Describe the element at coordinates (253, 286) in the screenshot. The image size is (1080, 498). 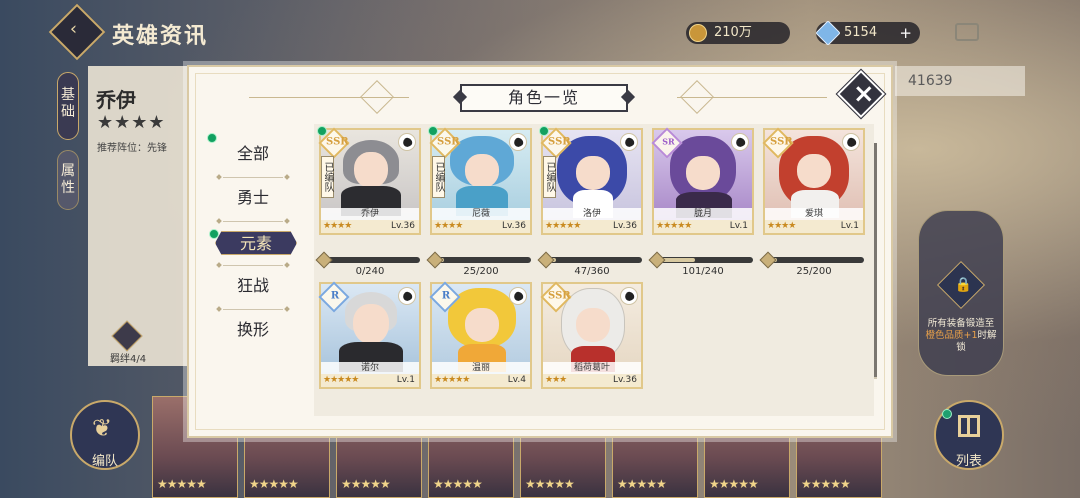
I see `filter-berserker: 狂战` at that location.